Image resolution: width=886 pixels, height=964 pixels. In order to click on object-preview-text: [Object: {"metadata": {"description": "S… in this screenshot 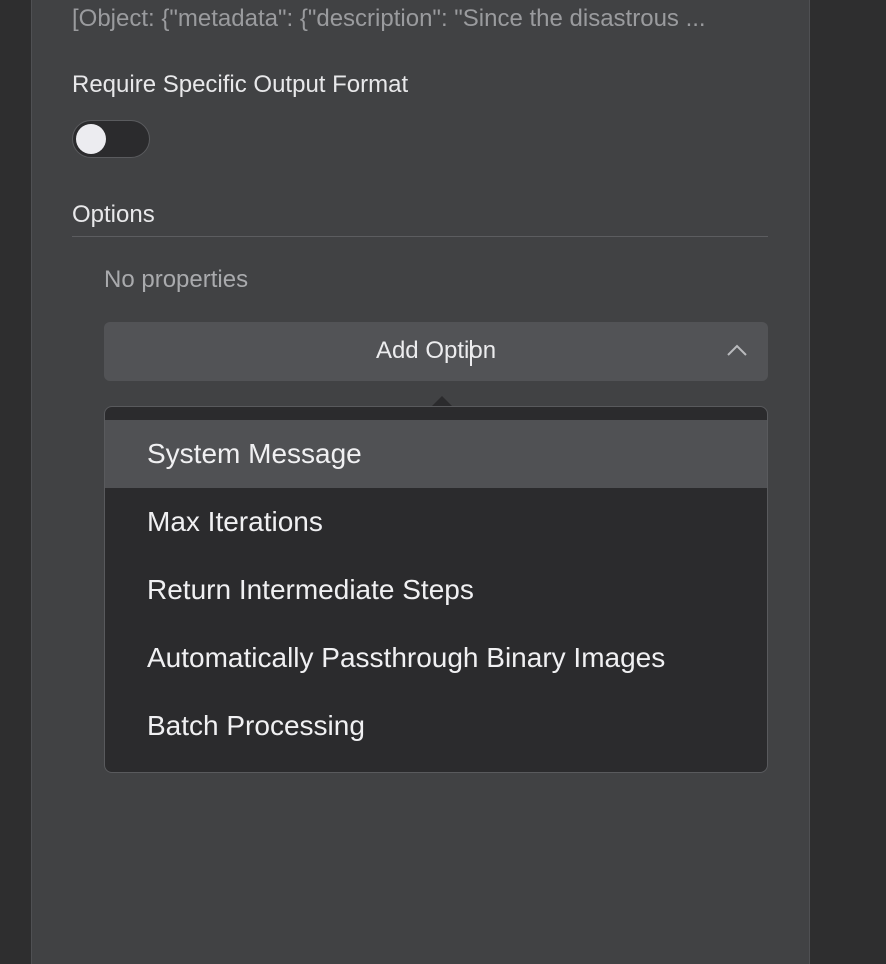, I will do `click(389, 18)`.